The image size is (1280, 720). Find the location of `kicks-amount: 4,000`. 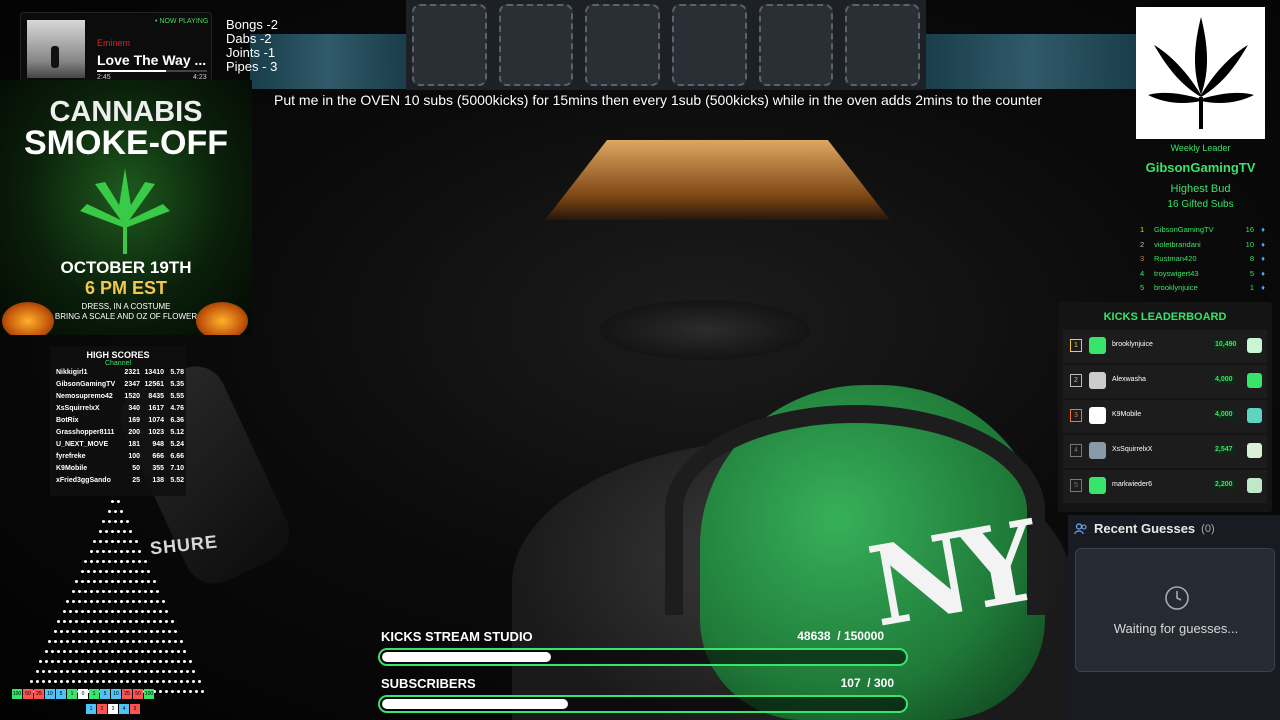

kicks-amount: 4,000 is located at coordinates (1224, 414).